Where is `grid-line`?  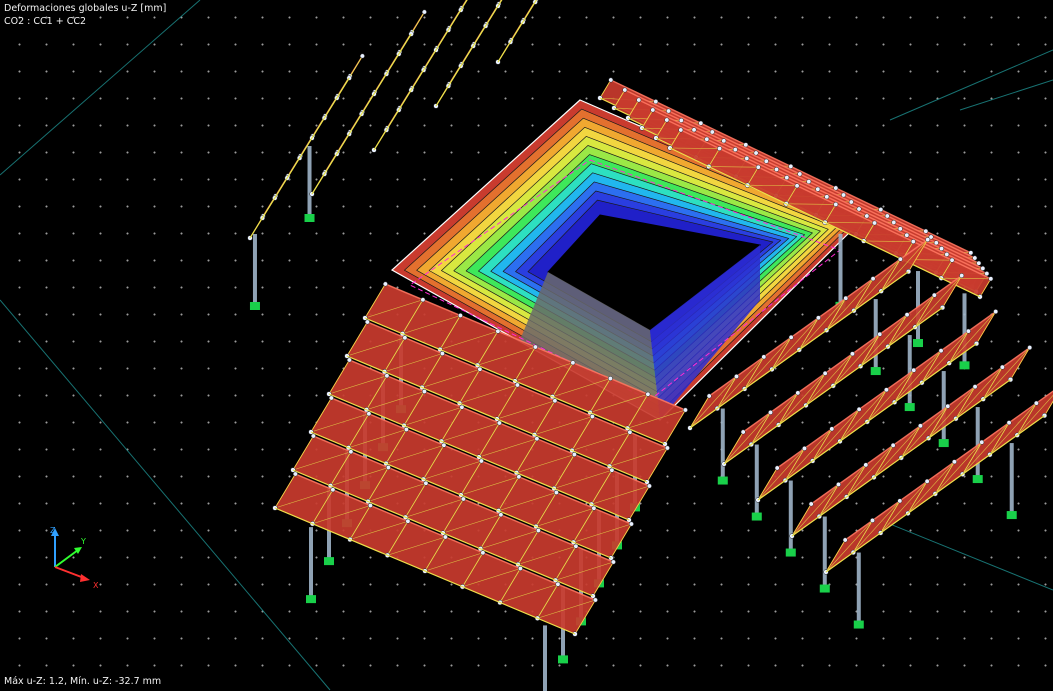
grid-line is located at coordinates (966, 555).